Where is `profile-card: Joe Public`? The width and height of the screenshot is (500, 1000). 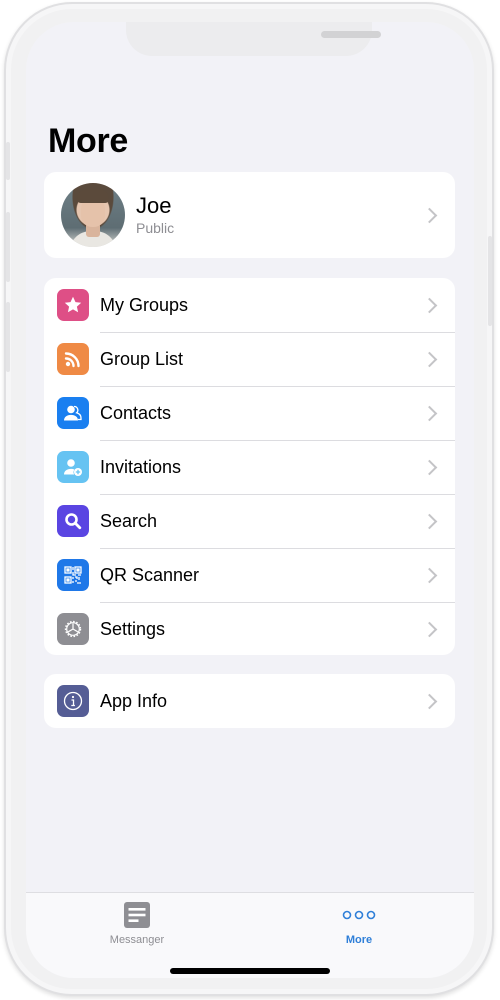
profile-card: Joe Public is located at coordinates (249, 215).